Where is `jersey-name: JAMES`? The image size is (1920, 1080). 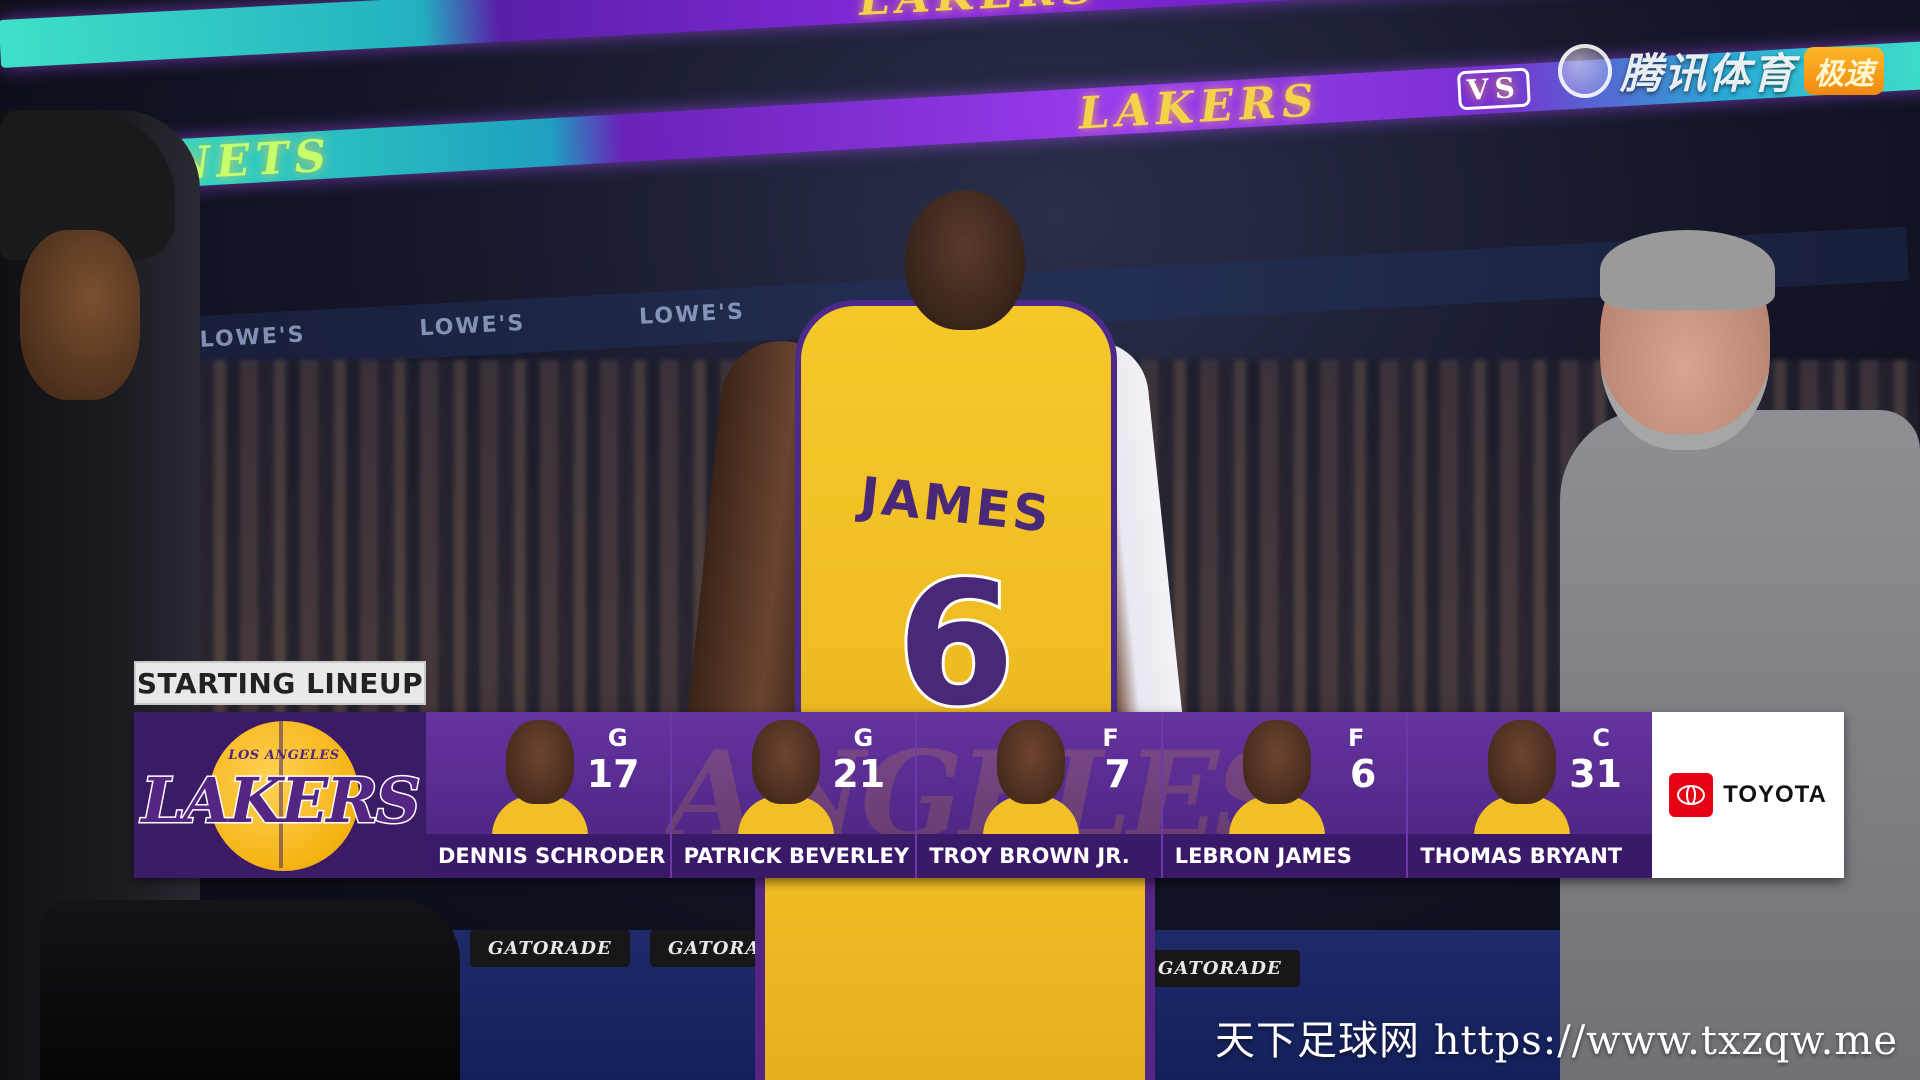 jersey-name: JAMES is located at coordinates (956, 505).